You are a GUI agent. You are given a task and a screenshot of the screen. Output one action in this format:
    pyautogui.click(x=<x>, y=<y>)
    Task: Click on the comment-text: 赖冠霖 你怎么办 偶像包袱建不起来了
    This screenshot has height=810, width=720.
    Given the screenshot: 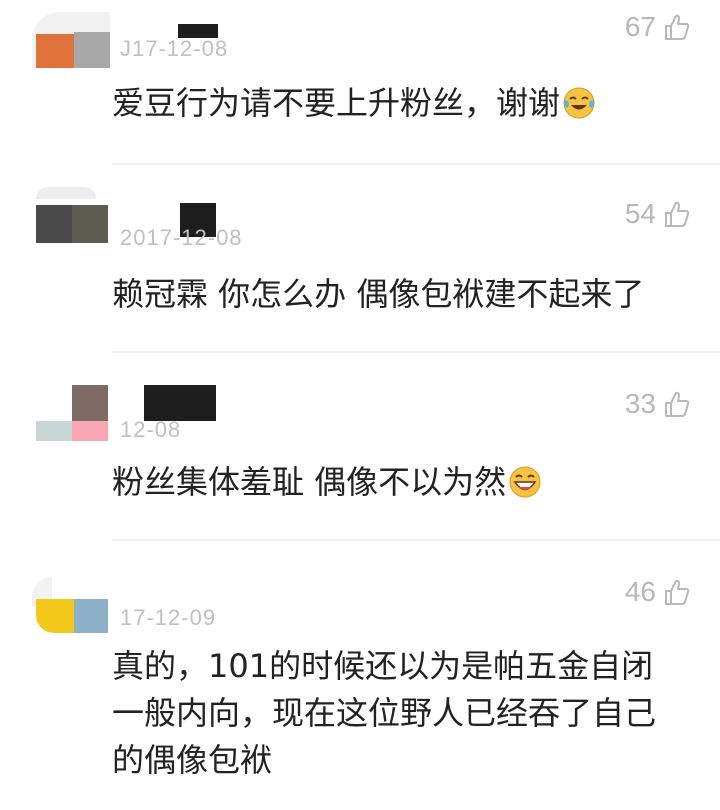 What is the action you would take?
    pyautogui.click(x=378, y=294)
    